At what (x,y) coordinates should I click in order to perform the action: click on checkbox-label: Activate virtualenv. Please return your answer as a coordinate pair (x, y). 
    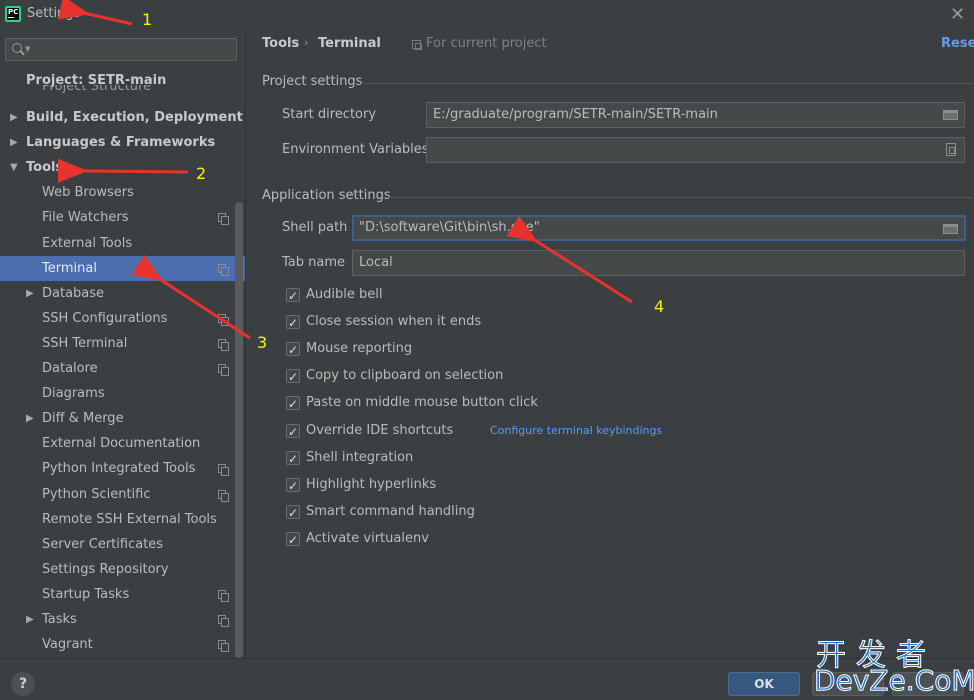
    Looking at the image, I should click on (367, 539).